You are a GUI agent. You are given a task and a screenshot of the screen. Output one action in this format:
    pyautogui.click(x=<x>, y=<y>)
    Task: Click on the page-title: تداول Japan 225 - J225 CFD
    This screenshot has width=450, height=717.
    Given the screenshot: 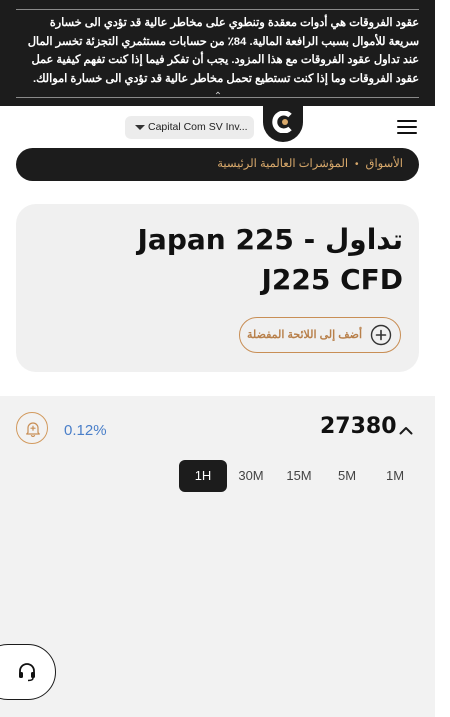 What is the action you would take?
    pyautogui.click(x=270, y=259)
    